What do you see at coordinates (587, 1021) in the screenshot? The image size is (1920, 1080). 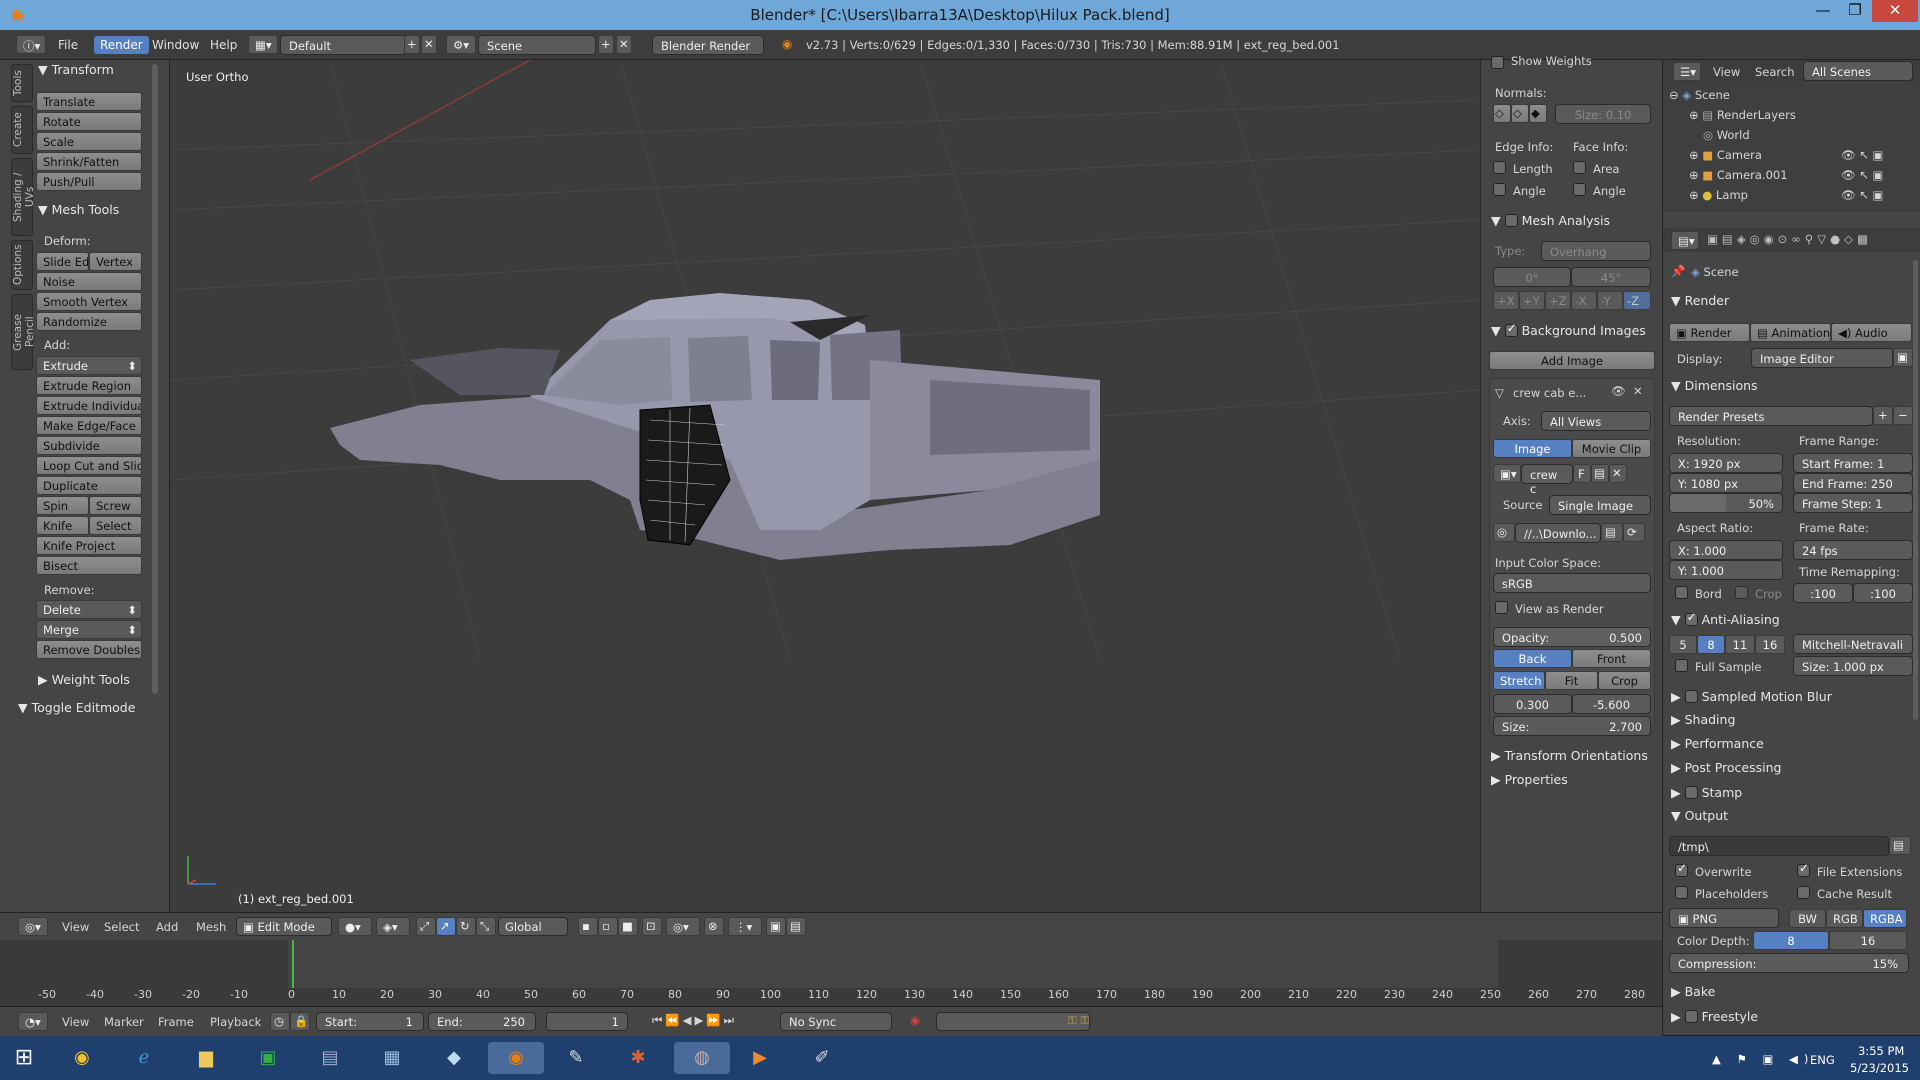 I see `current-frame-field: 1` at bounding box center [587, 1021].